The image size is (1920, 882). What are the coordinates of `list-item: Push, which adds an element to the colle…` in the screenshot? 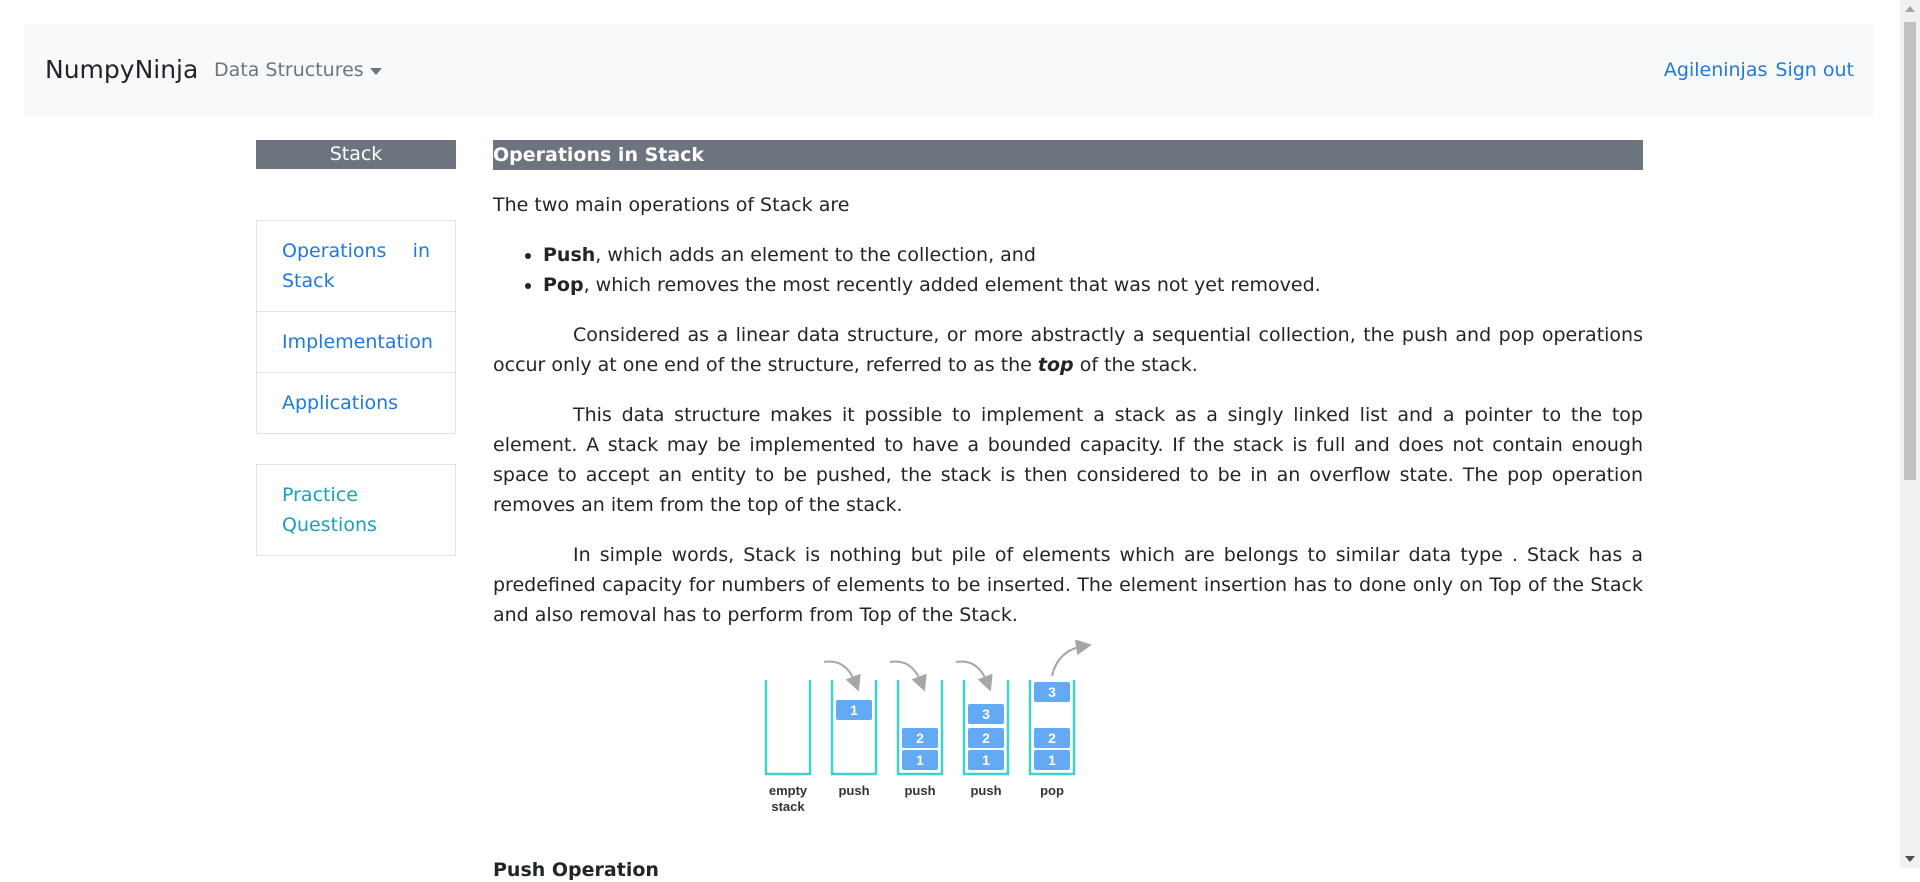 It's located at (1093, 255).